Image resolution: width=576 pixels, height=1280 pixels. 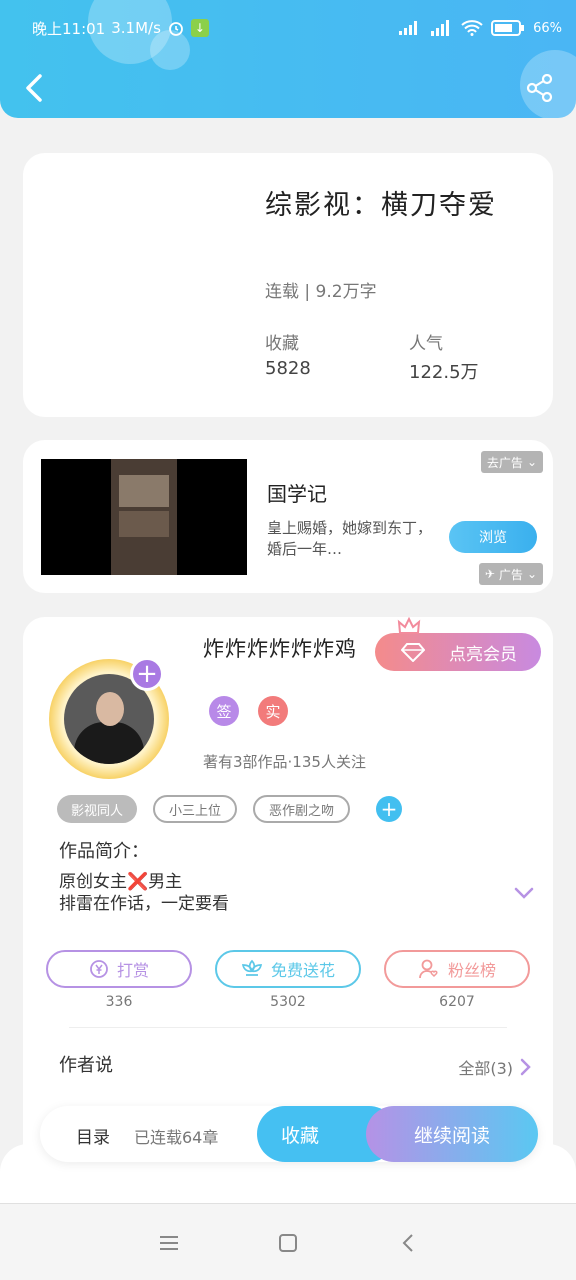 I want to click on signal-icon, so click(x=408, y=28).